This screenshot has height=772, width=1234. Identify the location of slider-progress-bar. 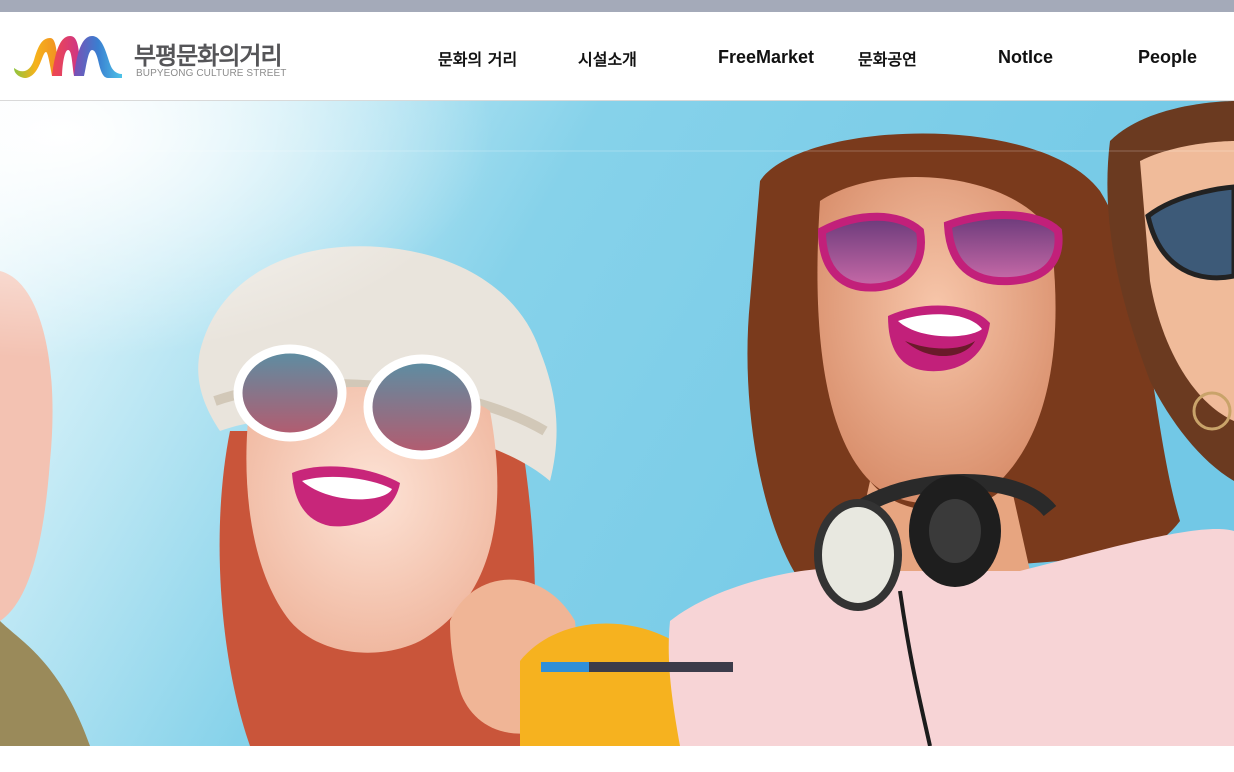
(637, 667).